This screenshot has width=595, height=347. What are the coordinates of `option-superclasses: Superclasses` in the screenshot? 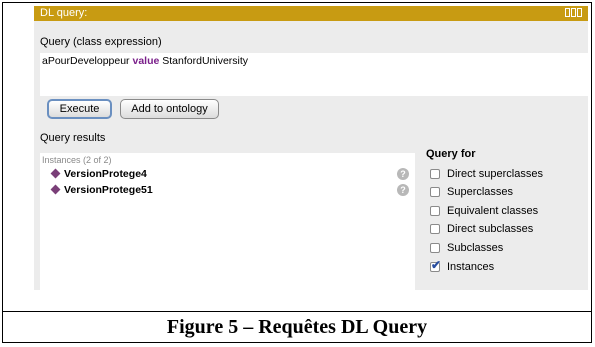 It's located at (505, 193).